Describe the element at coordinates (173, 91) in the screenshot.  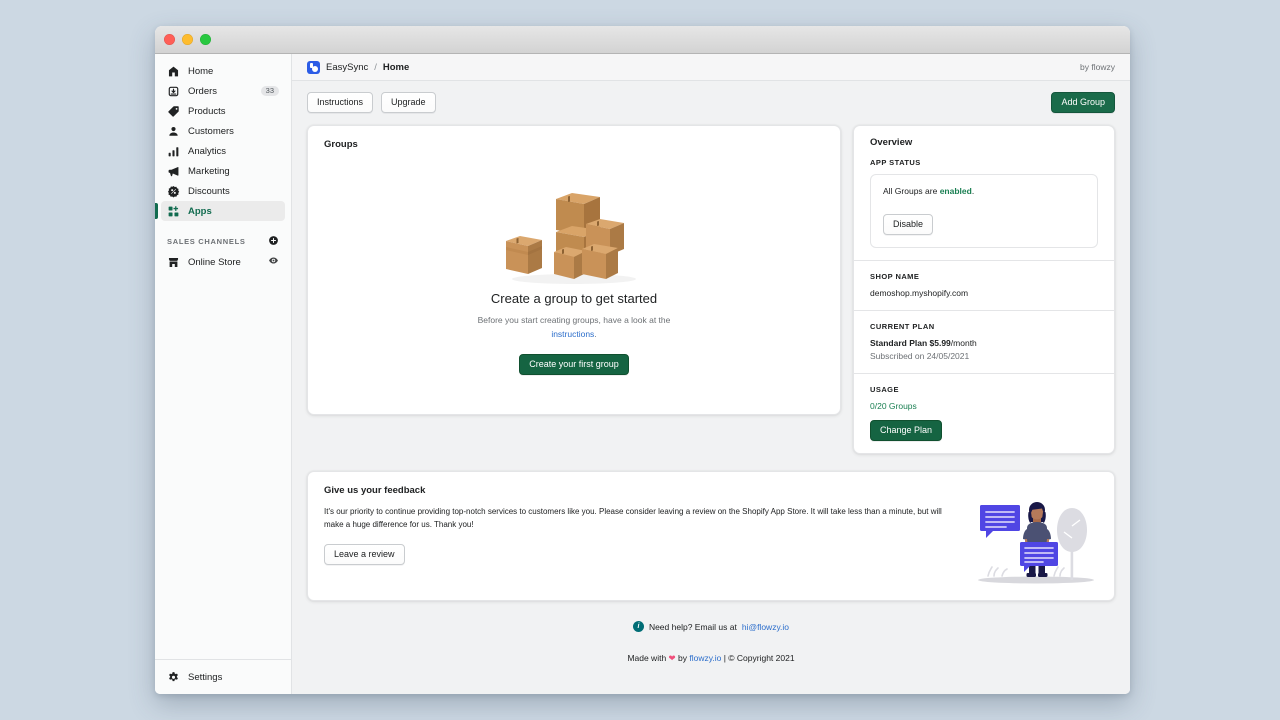
I see `orders-icon` at that location.